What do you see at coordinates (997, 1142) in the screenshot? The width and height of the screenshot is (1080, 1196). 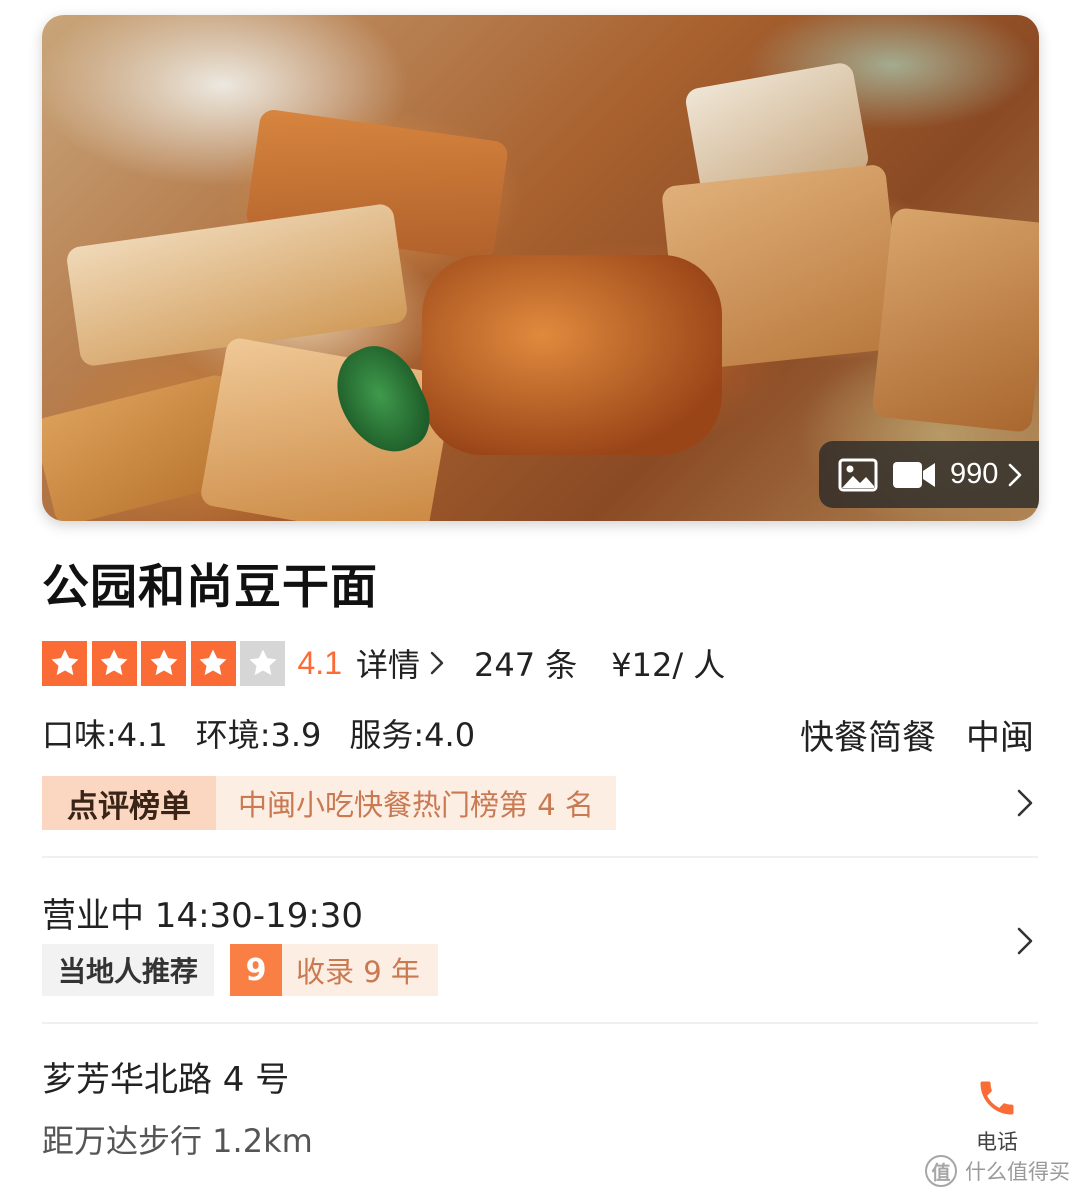 I see `phone-label: 电话` at bounding box center [997, 1142].